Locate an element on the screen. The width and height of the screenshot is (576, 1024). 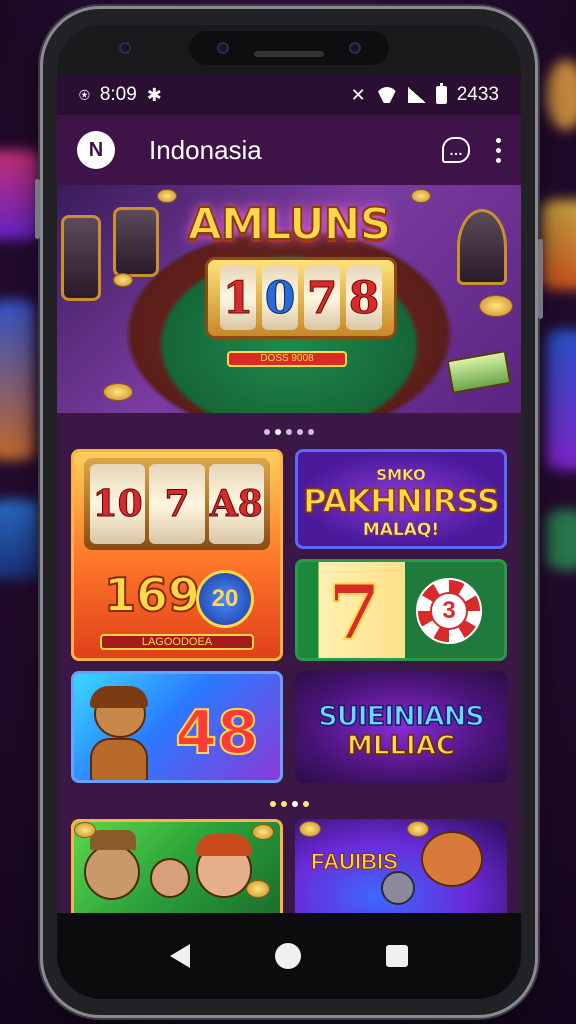
hero-carousel-dots is located at coordinates (289, 432).